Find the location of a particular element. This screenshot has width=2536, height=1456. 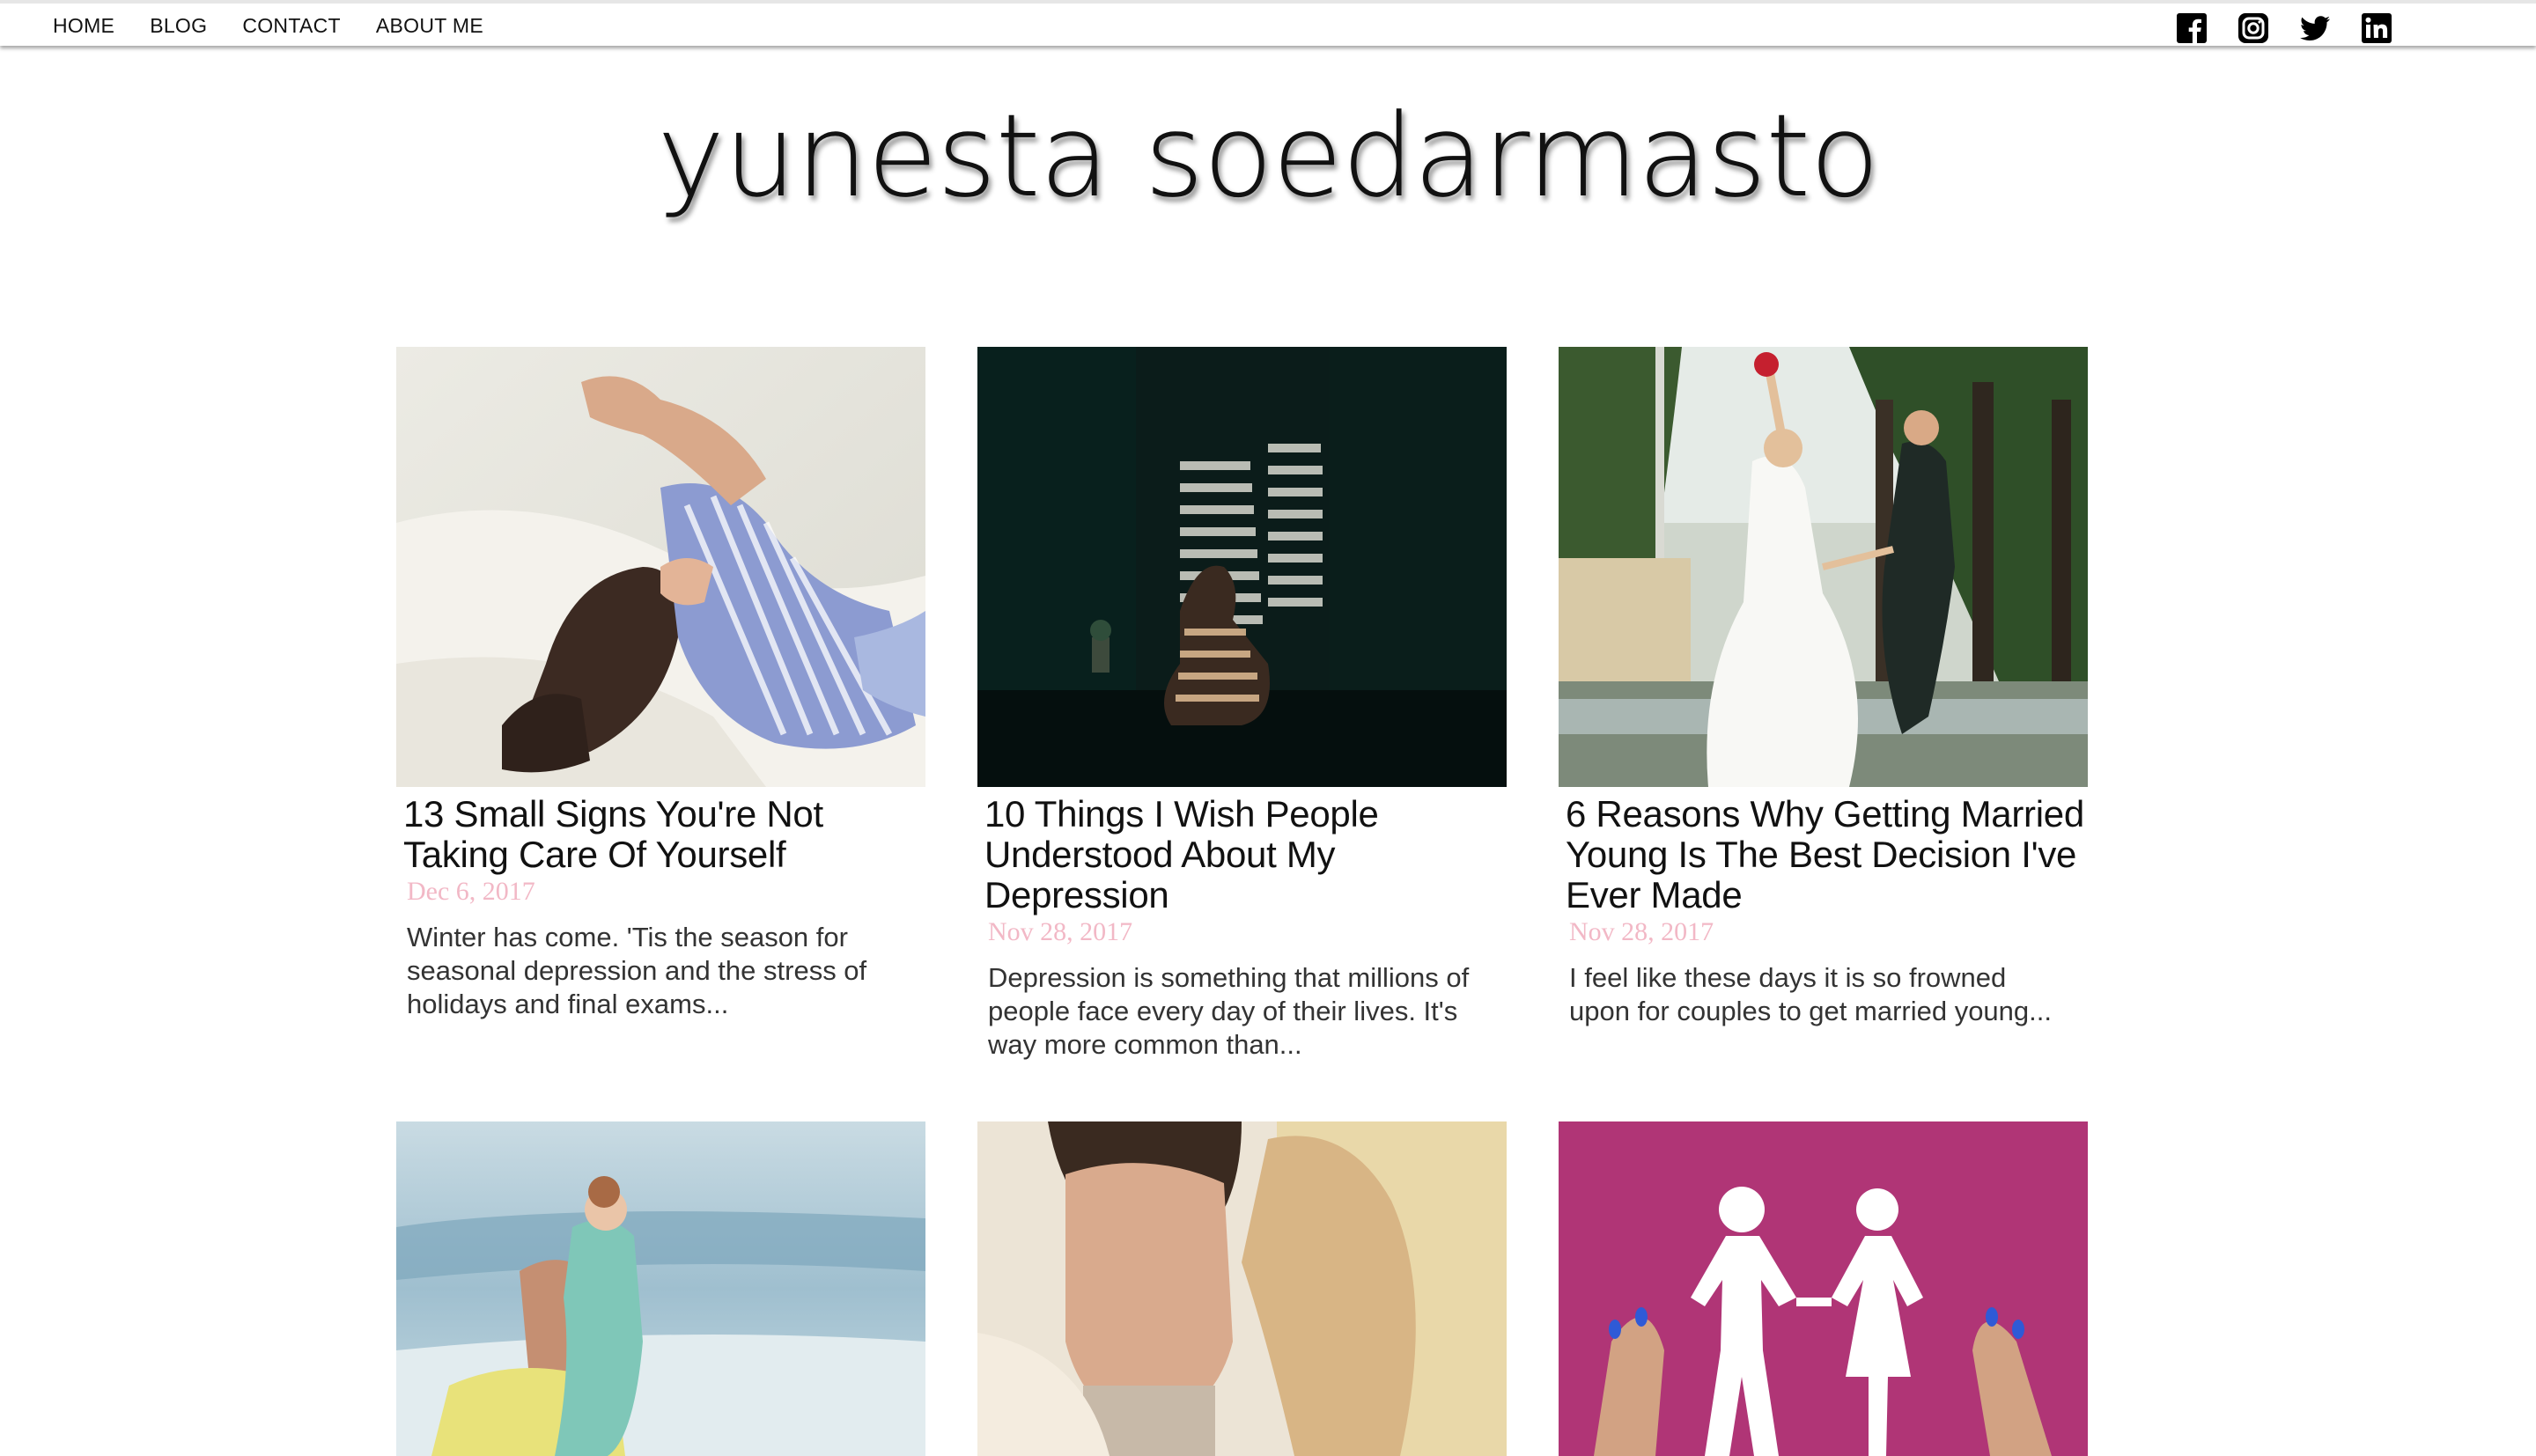

nav-link-contact: CONTACT is located at coordinates (291, 26).